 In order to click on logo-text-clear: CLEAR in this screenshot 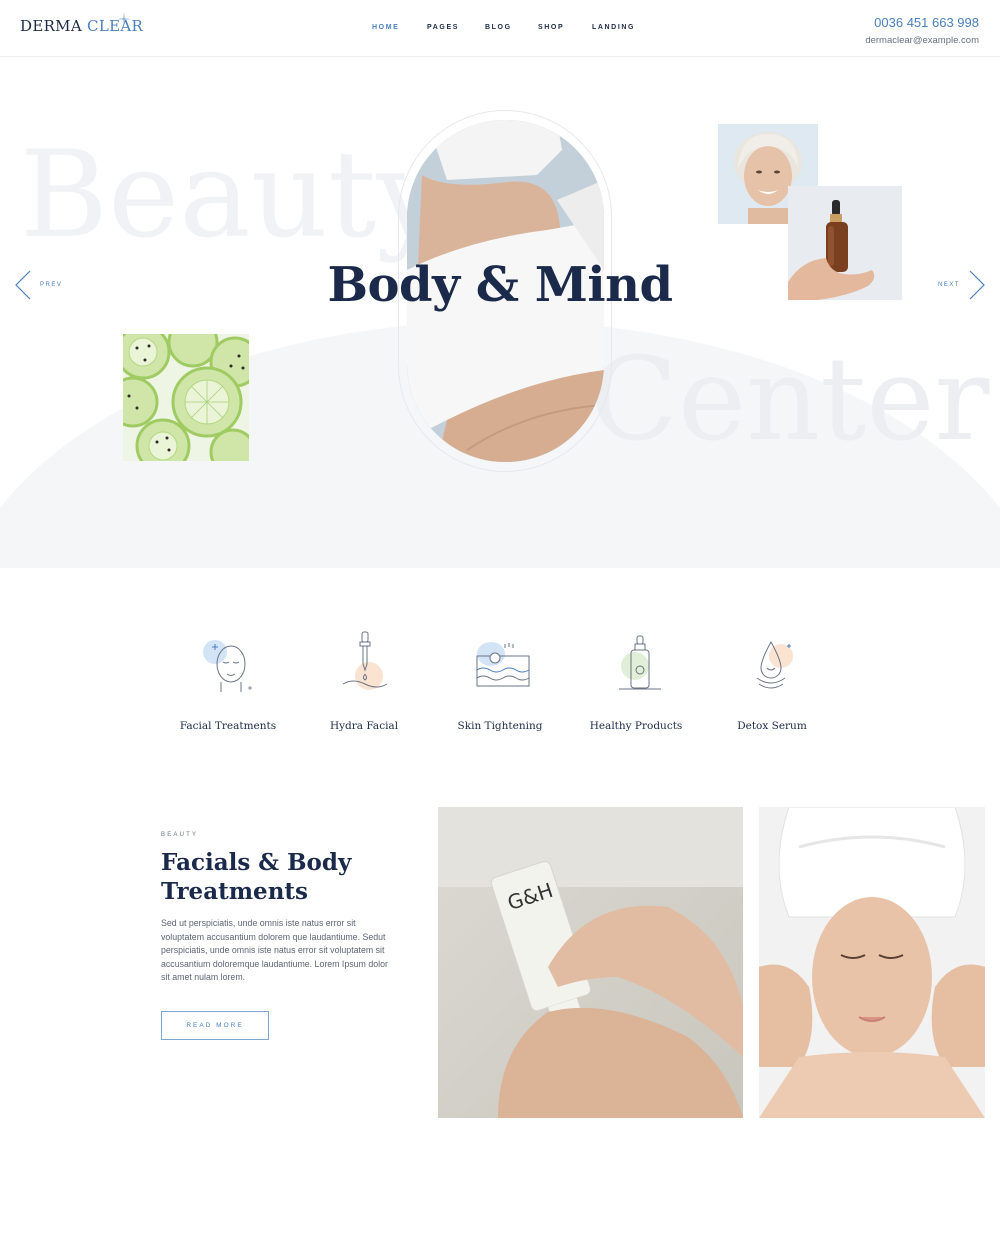, I will do `click(115, 26)`.